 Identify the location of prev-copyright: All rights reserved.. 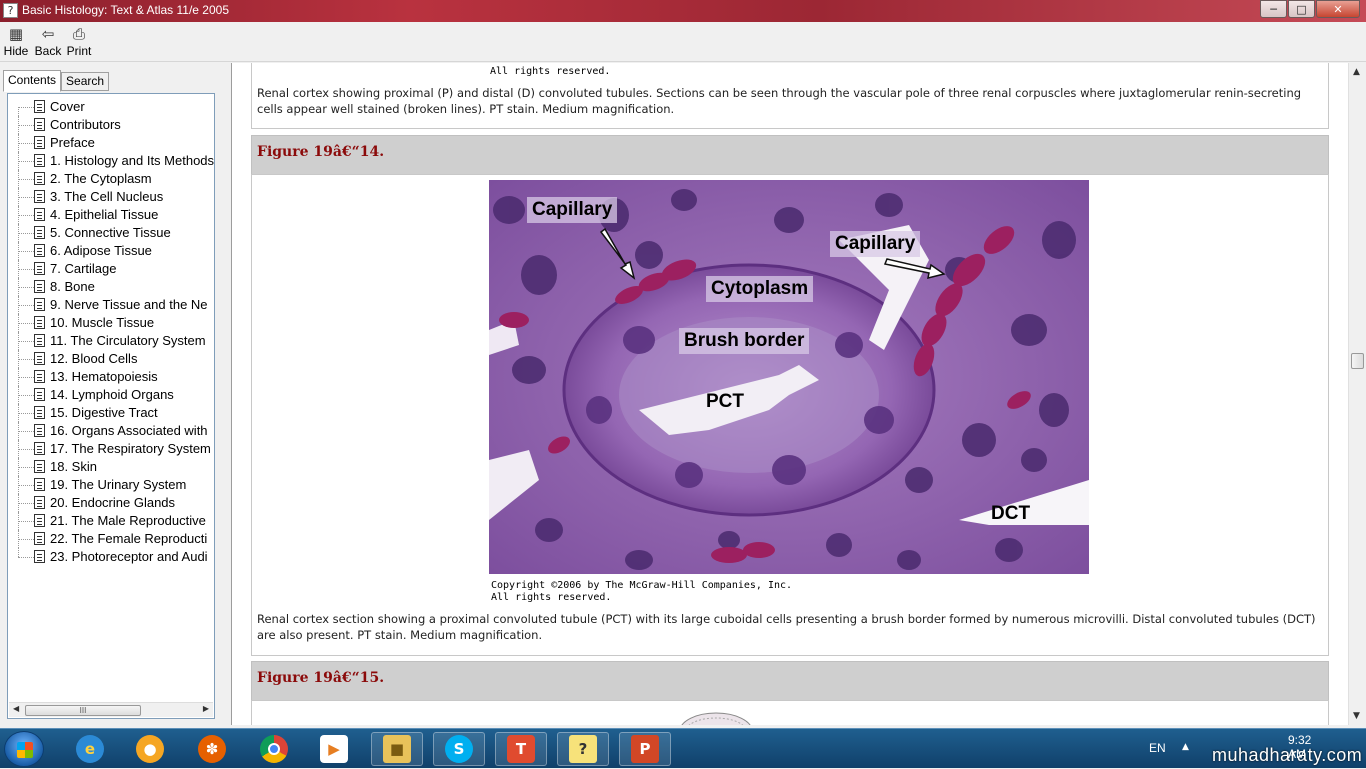
(550, 71).